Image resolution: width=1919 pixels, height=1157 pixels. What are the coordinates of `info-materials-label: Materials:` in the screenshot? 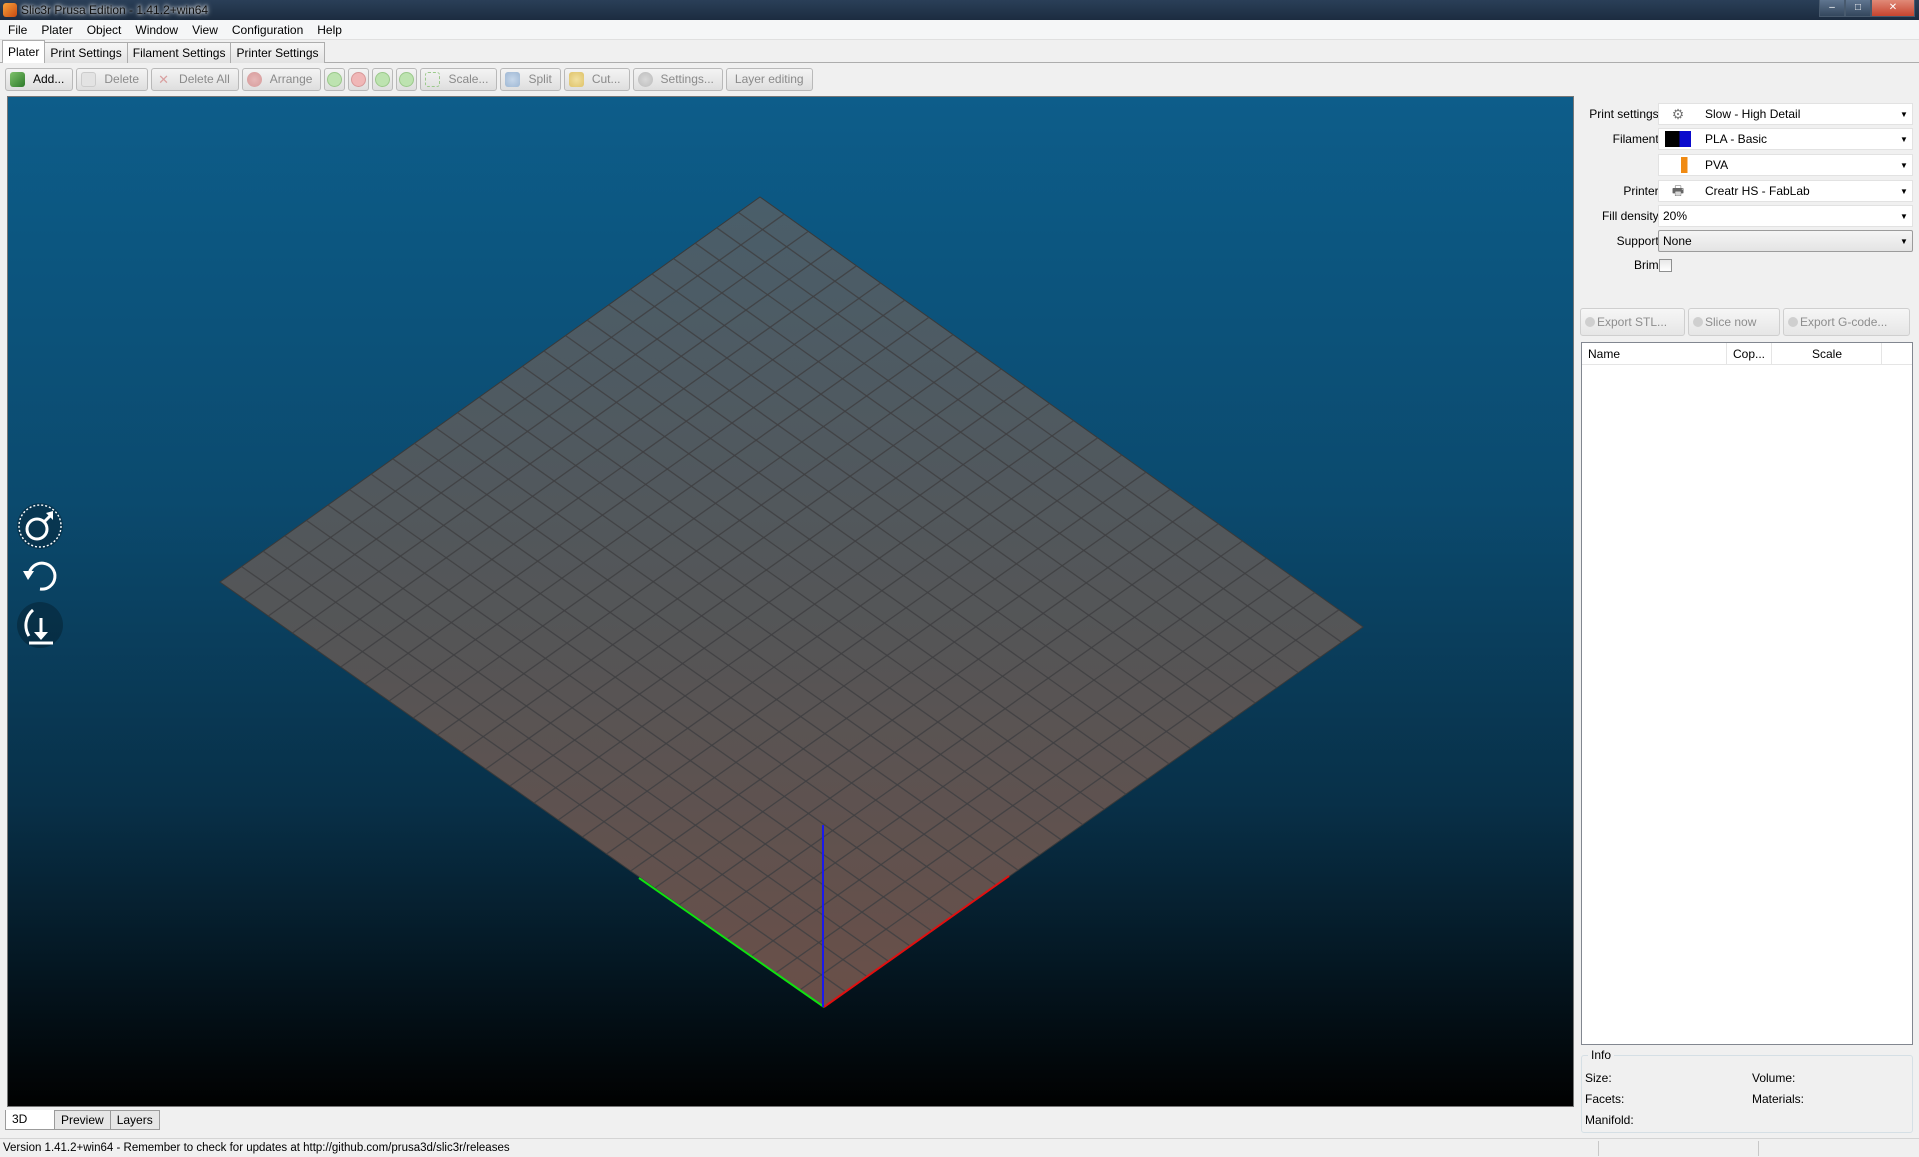 It's located at (1778, 1099).